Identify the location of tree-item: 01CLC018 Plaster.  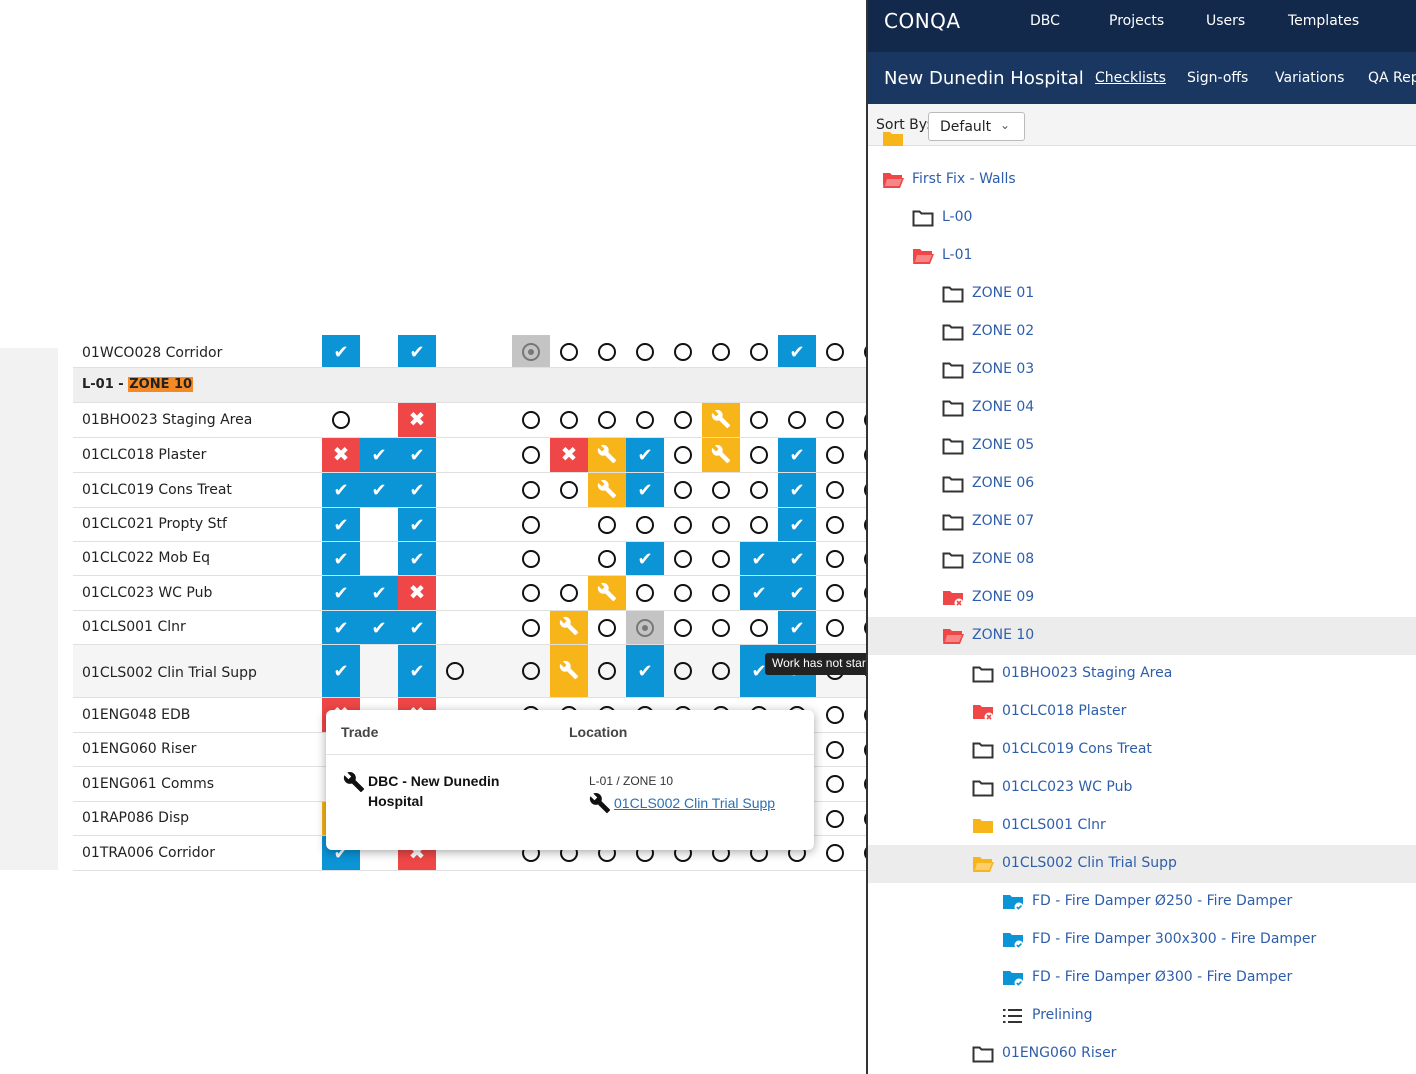
(1142, 712).